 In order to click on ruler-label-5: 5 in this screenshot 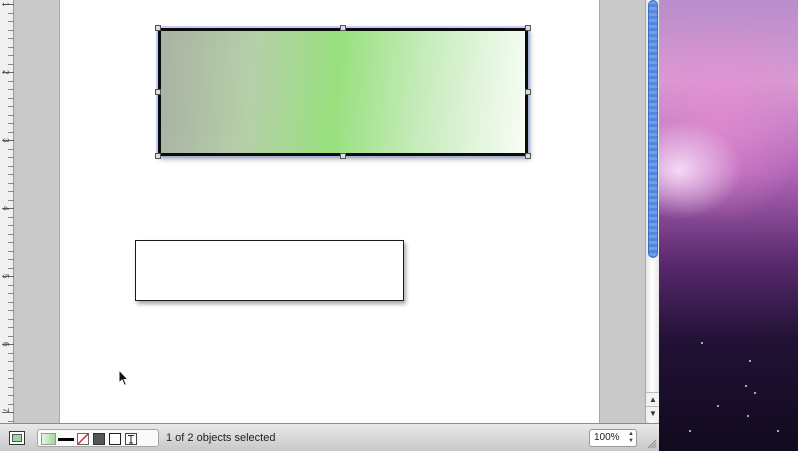, I will do `click(5, 276)`.